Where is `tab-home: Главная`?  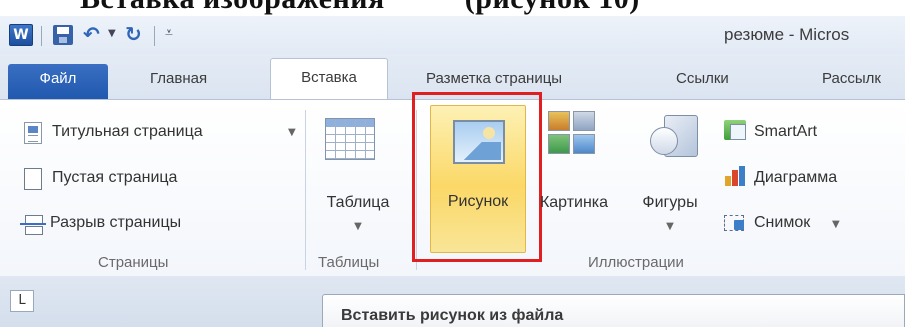 tab-home: Главная is located at coordinates (178, 78).